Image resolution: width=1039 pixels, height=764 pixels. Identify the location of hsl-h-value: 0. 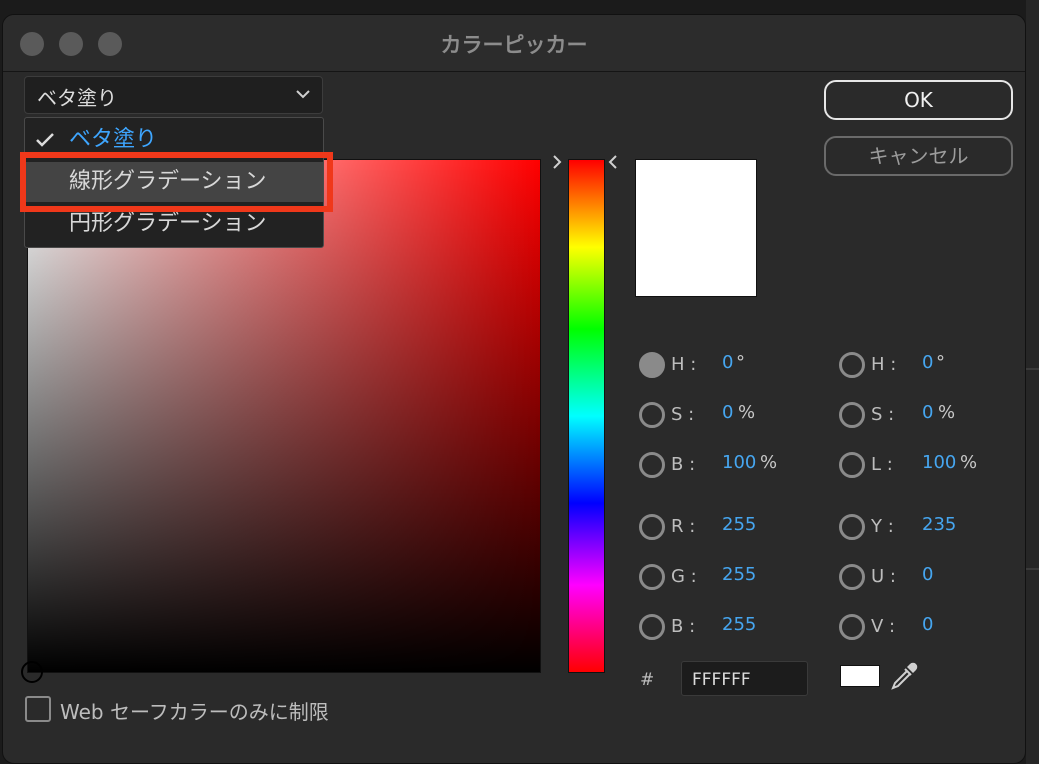
(927, 362).